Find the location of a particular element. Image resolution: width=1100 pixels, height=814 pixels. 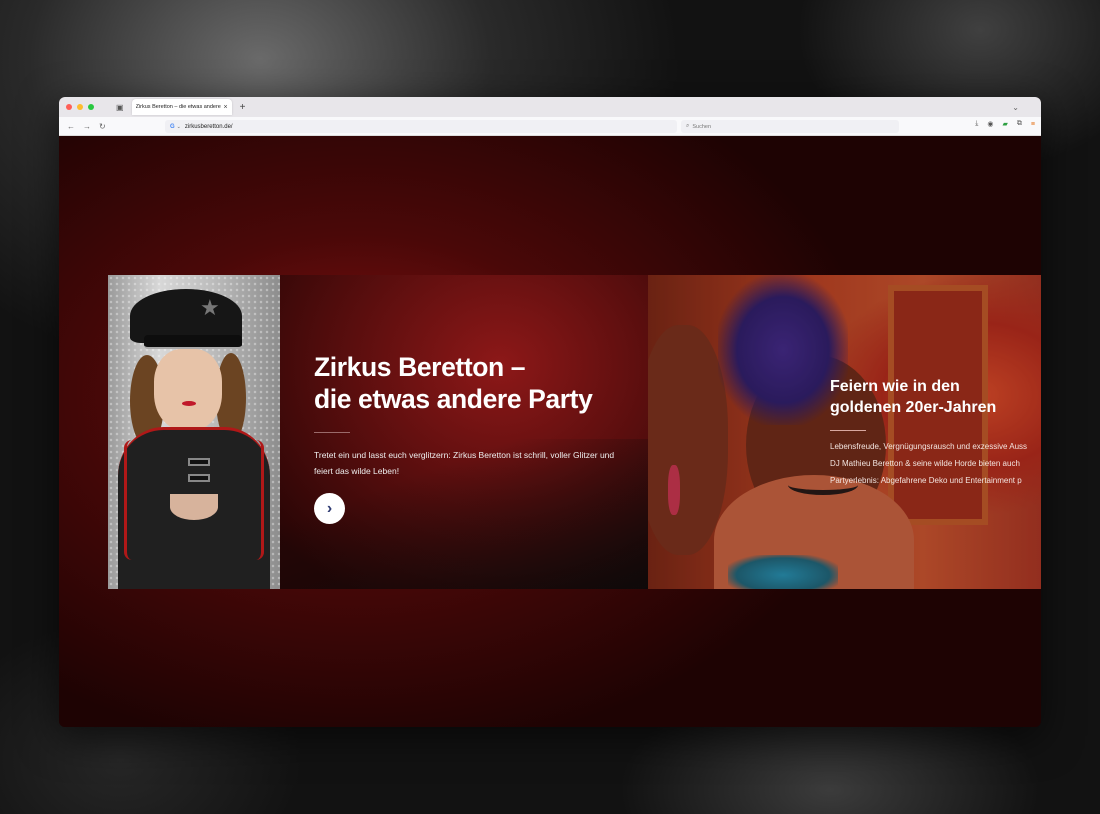

feature-title-line1: Feiern wie in den is located at coordinates (895, 386).